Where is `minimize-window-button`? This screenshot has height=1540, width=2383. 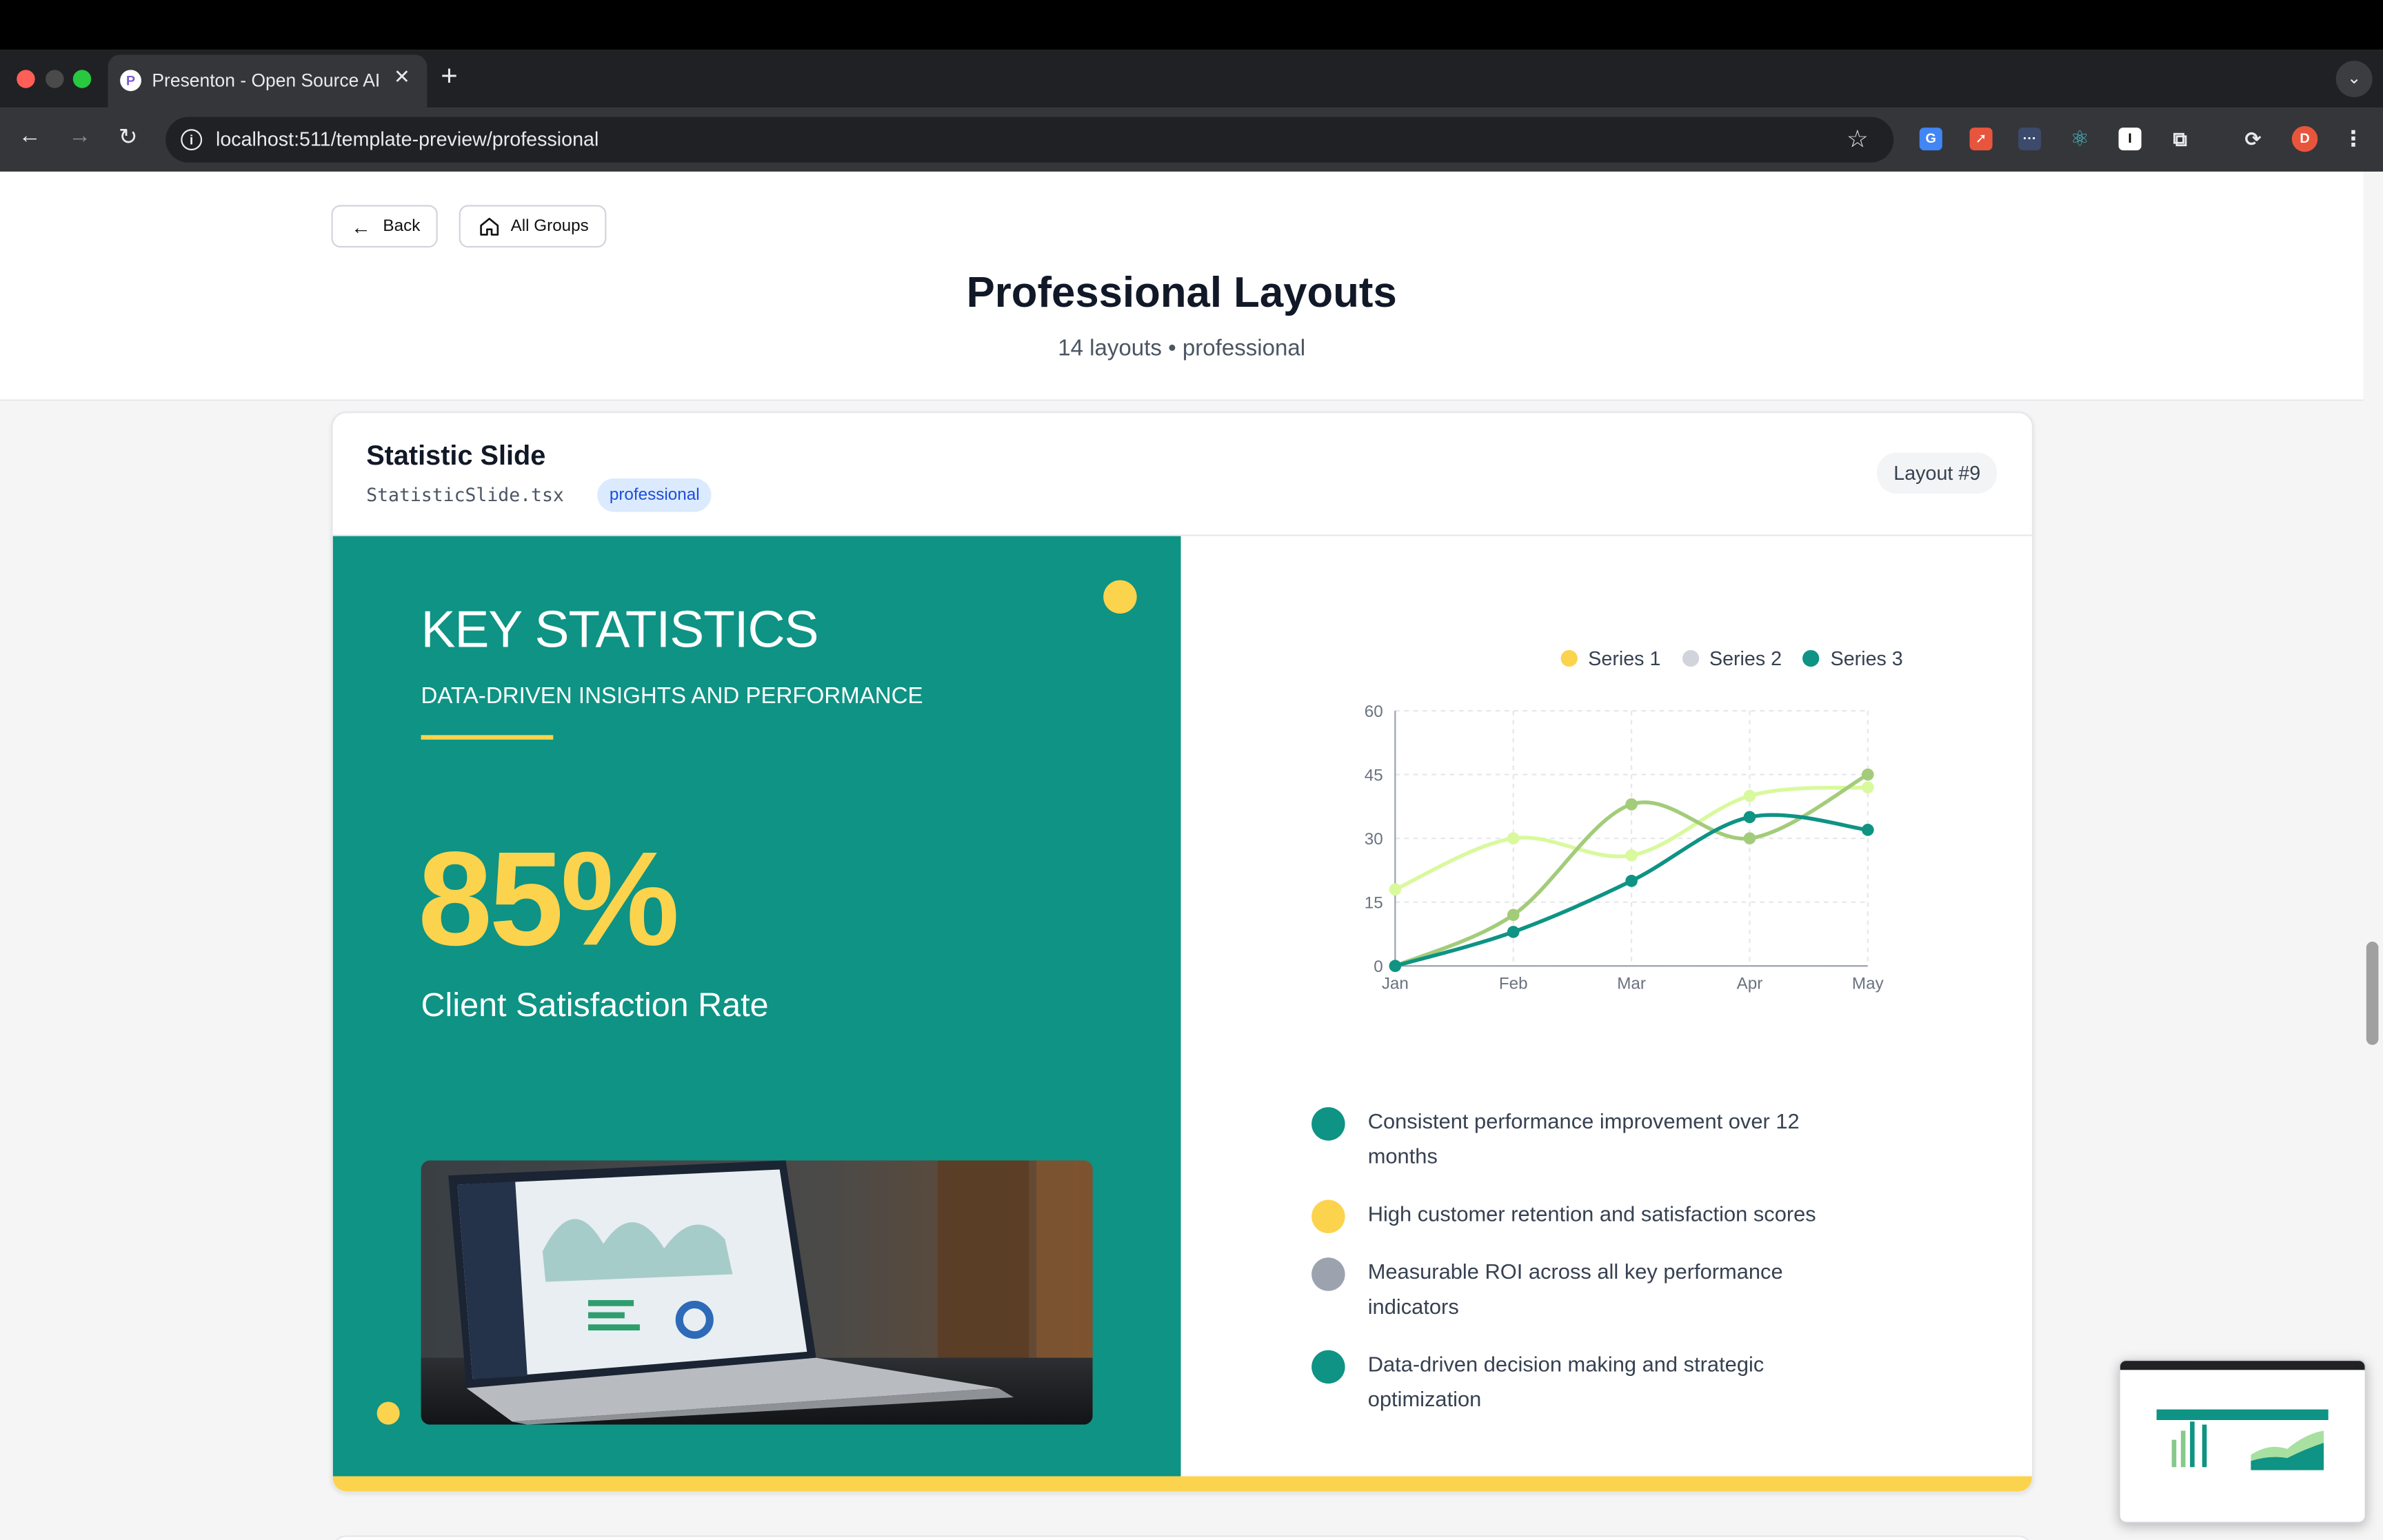 minimize-window-button is located at coordinates (55, 79).